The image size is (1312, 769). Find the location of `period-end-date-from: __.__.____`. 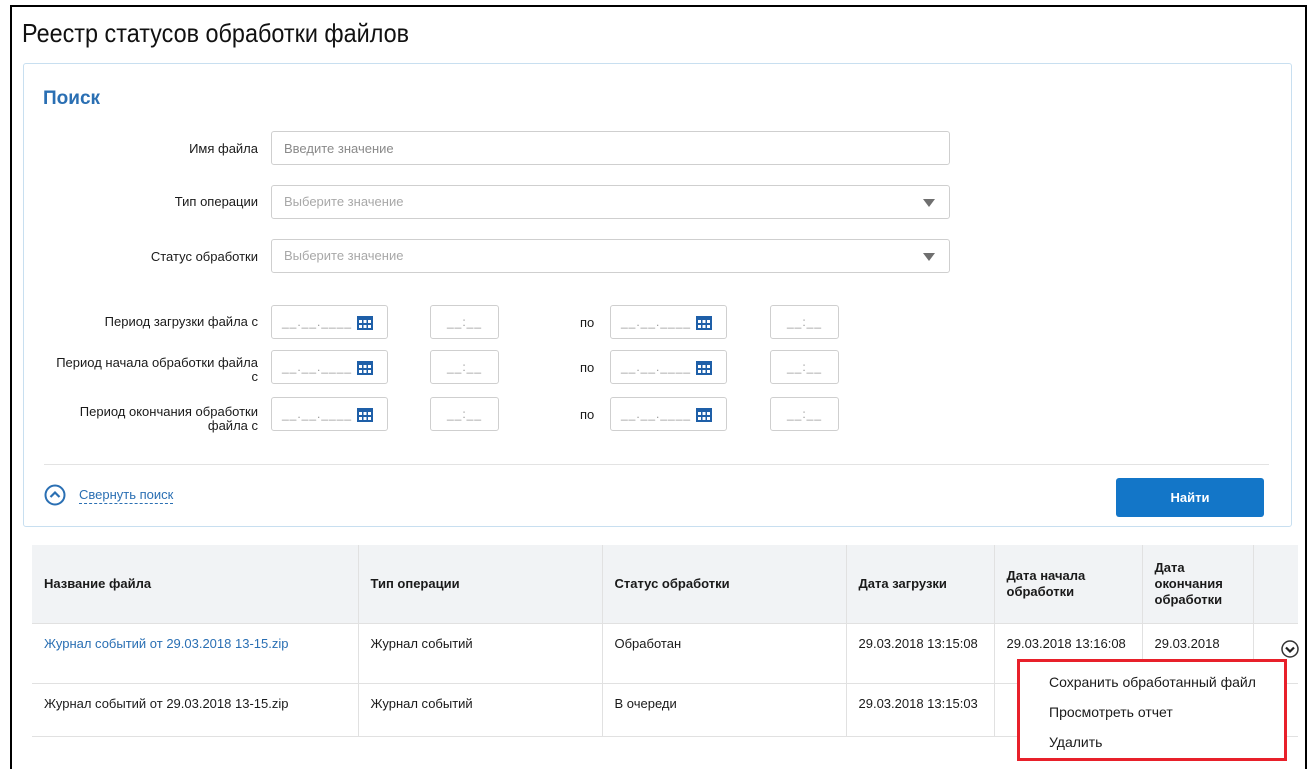

period-end-date-from: __.__.____ is located at coordinates (329, 414).